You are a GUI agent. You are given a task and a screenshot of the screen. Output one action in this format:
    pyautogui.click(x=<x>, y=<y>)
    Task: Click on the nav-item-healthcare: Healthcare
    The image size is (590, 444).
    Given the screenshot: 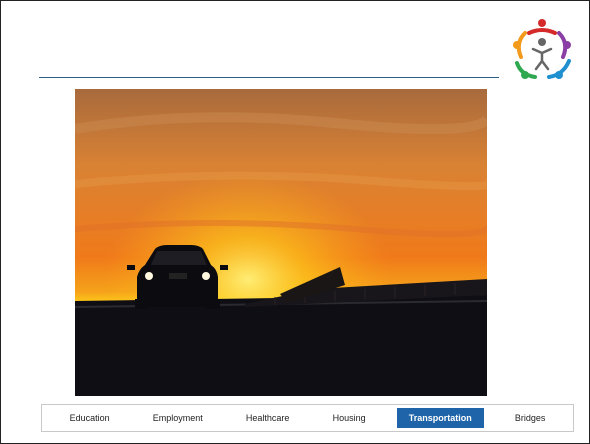 What is the action you would take?
    pyautogui.click(x=268, y=418)
    